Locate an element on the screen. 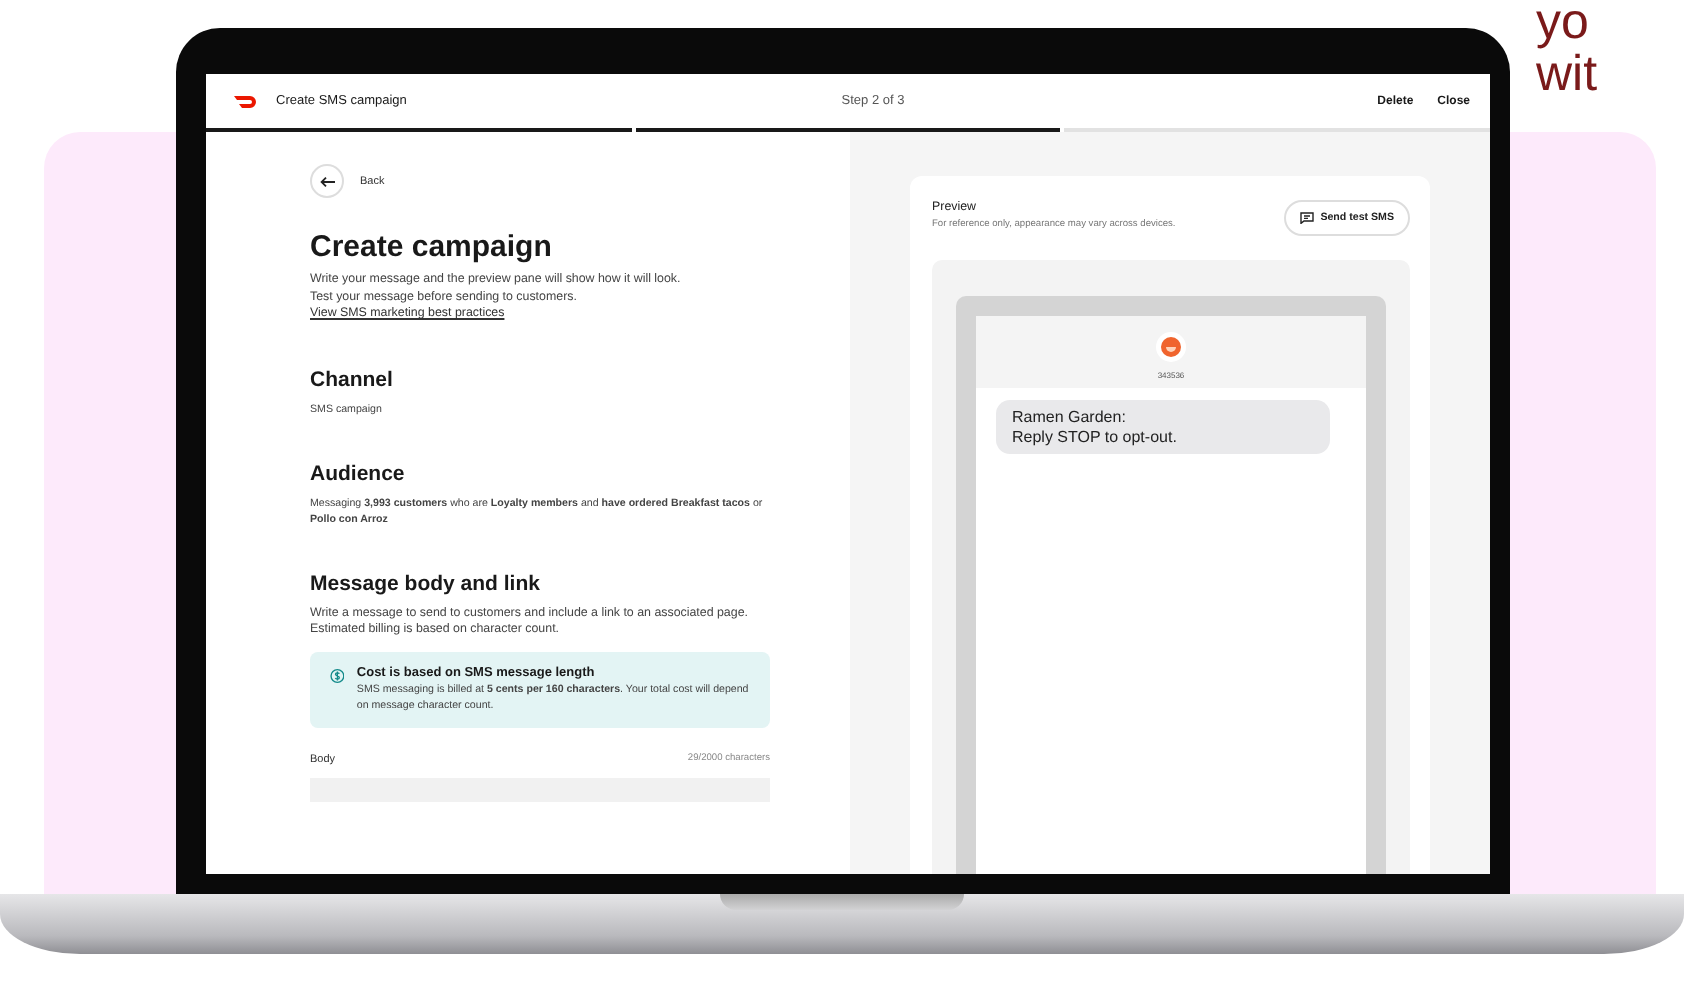 This screenshot has width=1684, height=986. section-heading: Audience is located at coordinates (358, 473).